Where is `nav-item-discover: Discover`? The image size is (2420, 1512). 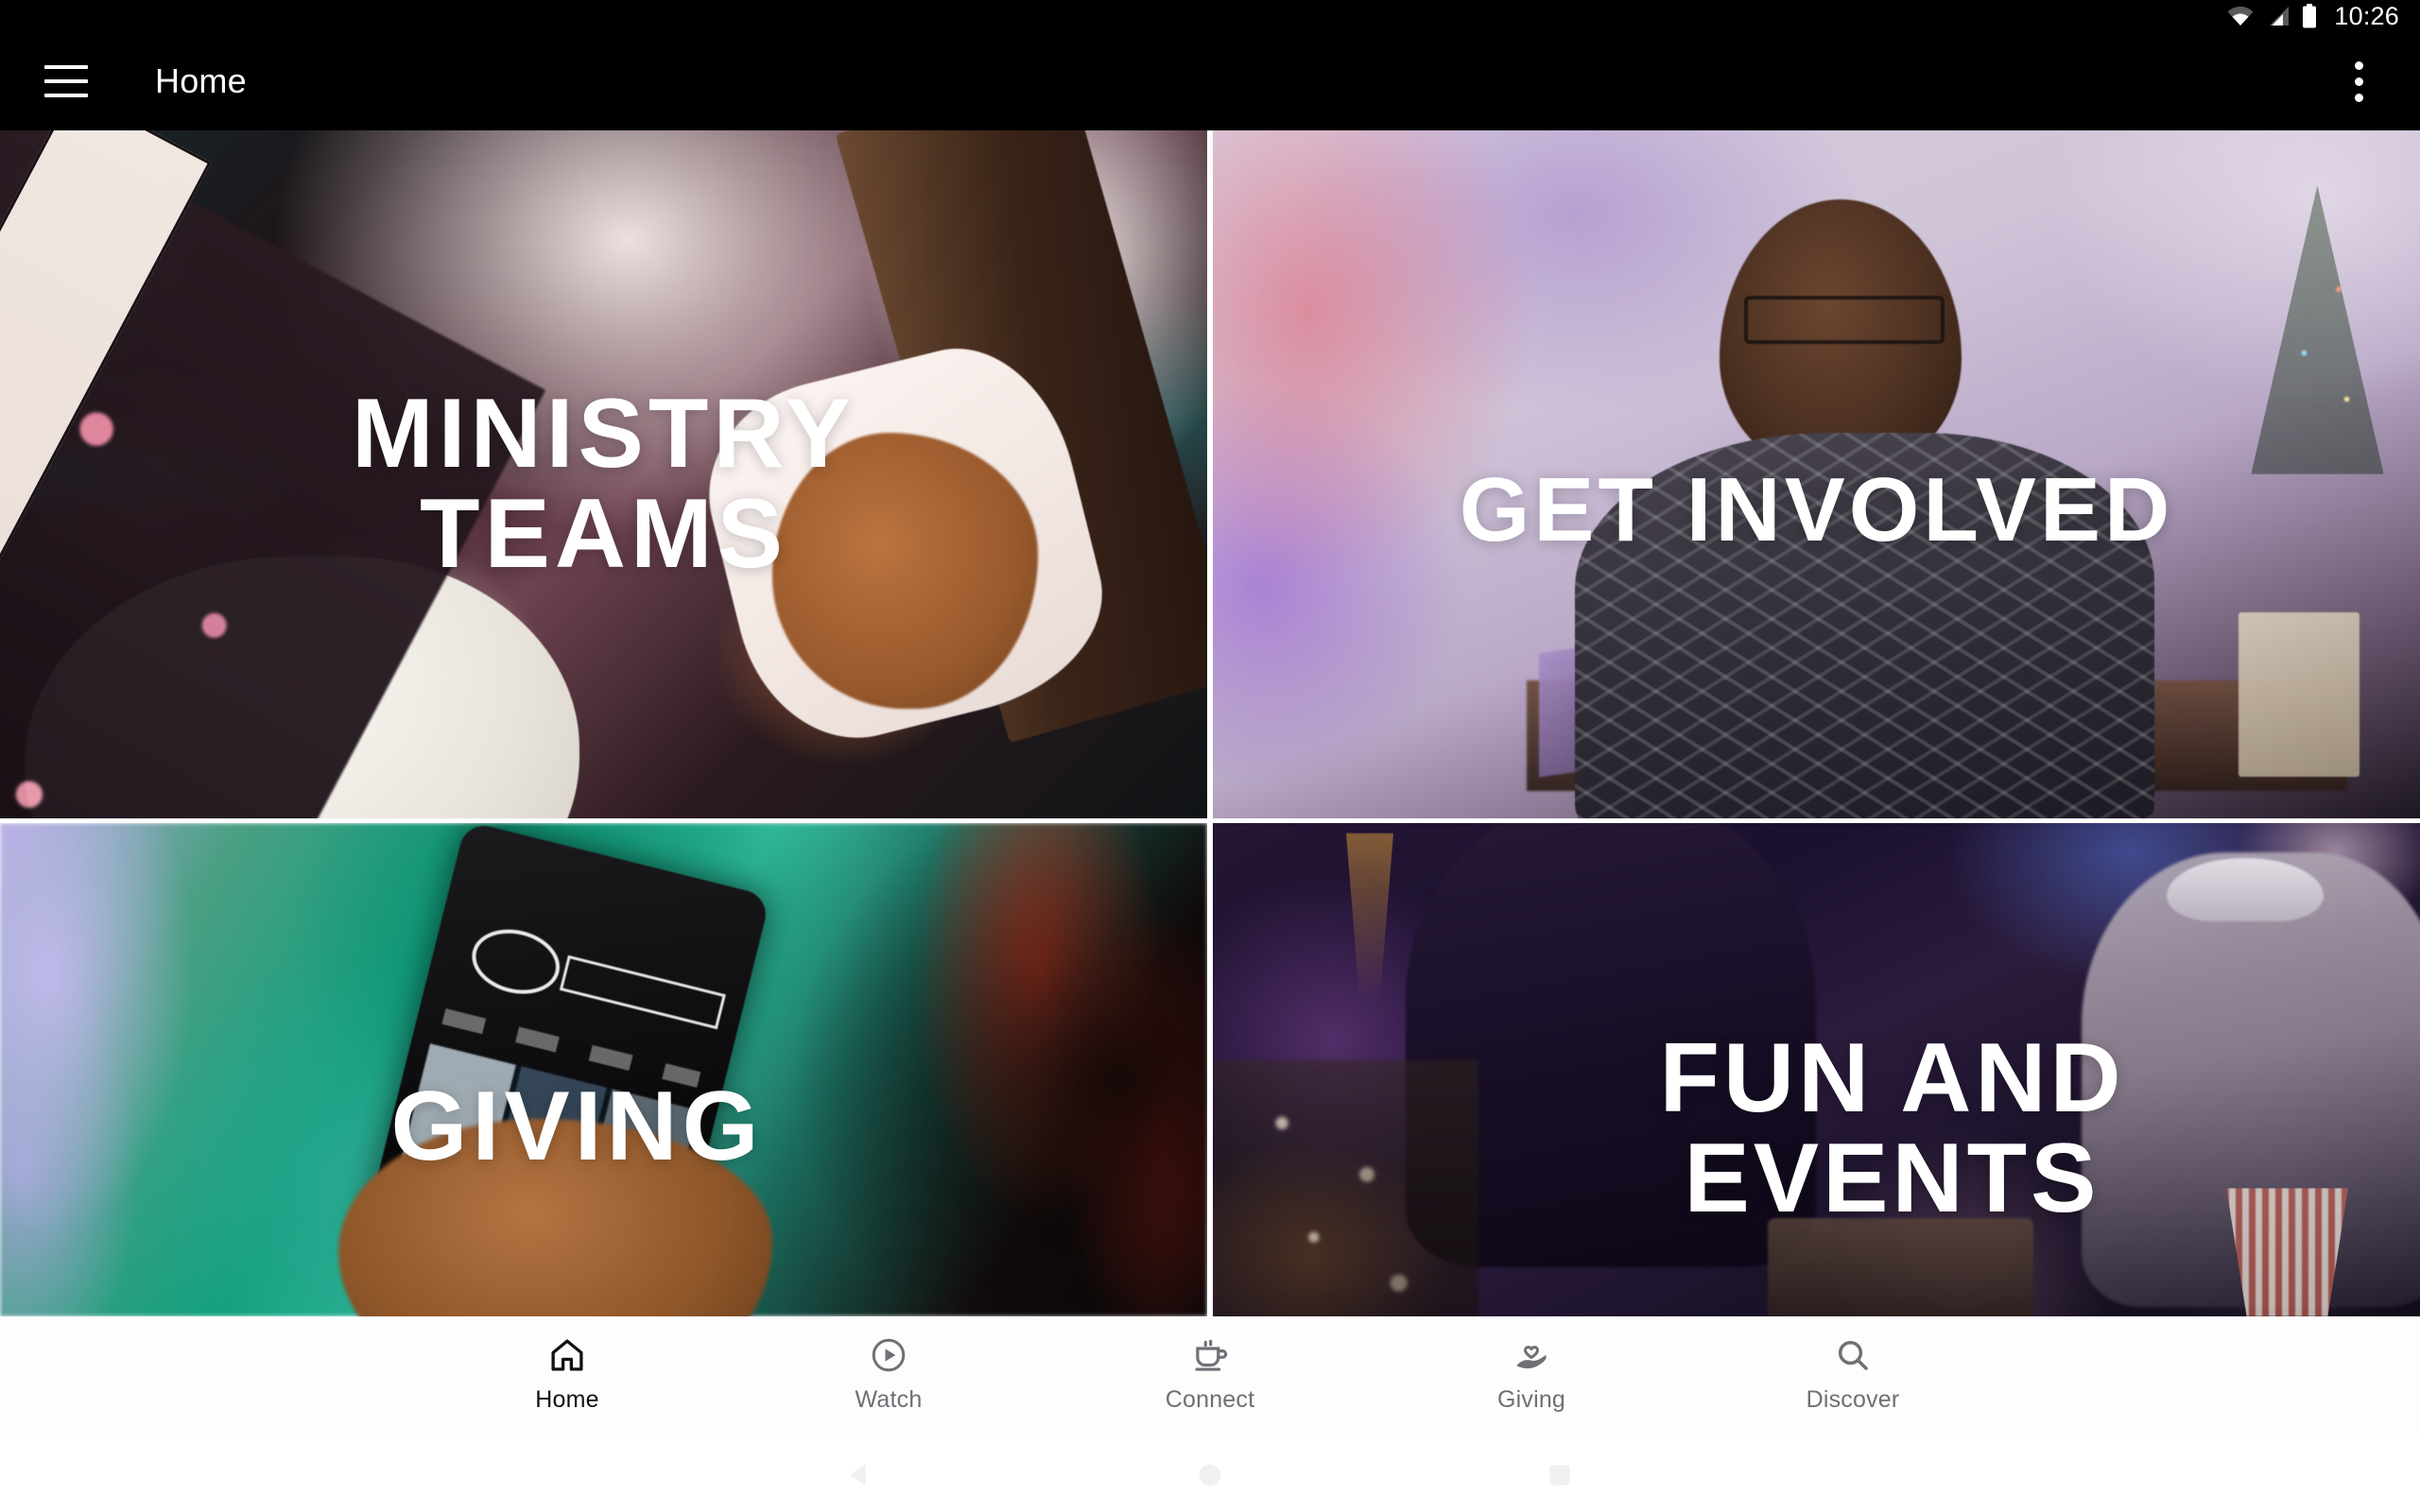
nav-item-discover: Discover is located at coordinates (1853, 1373).